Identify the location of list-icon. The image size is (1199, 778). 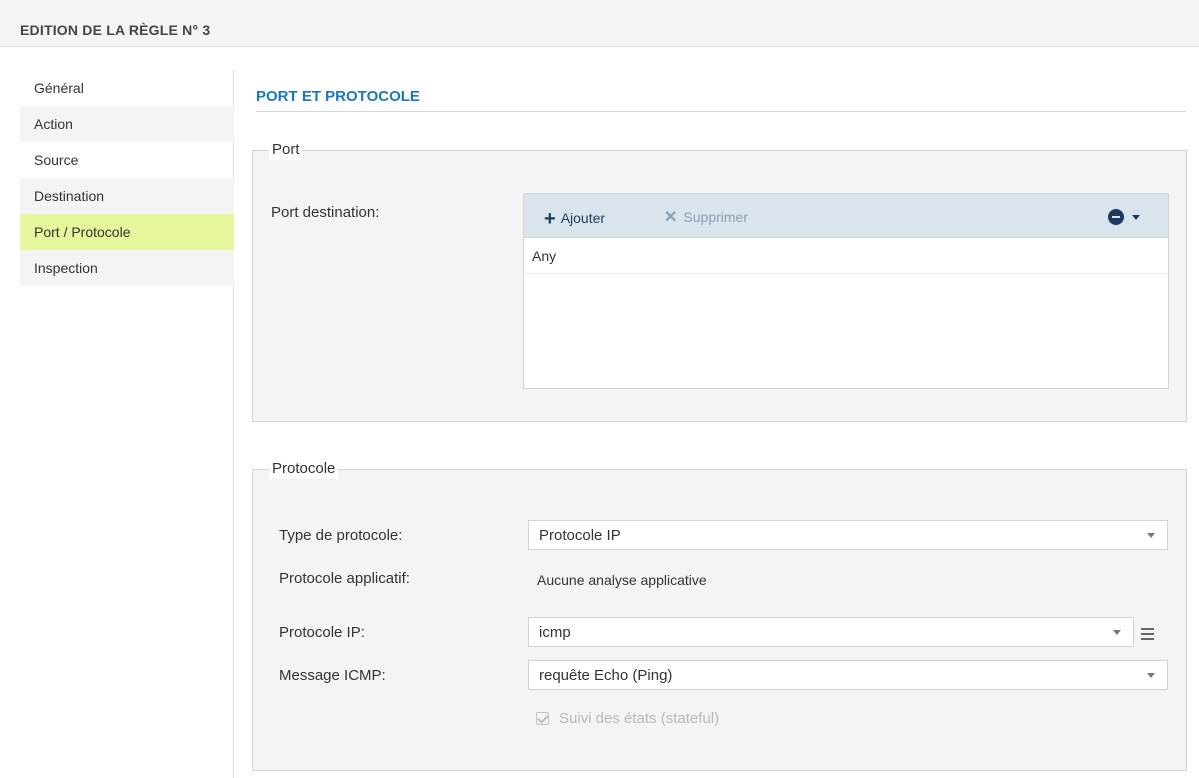
(1148, 634).